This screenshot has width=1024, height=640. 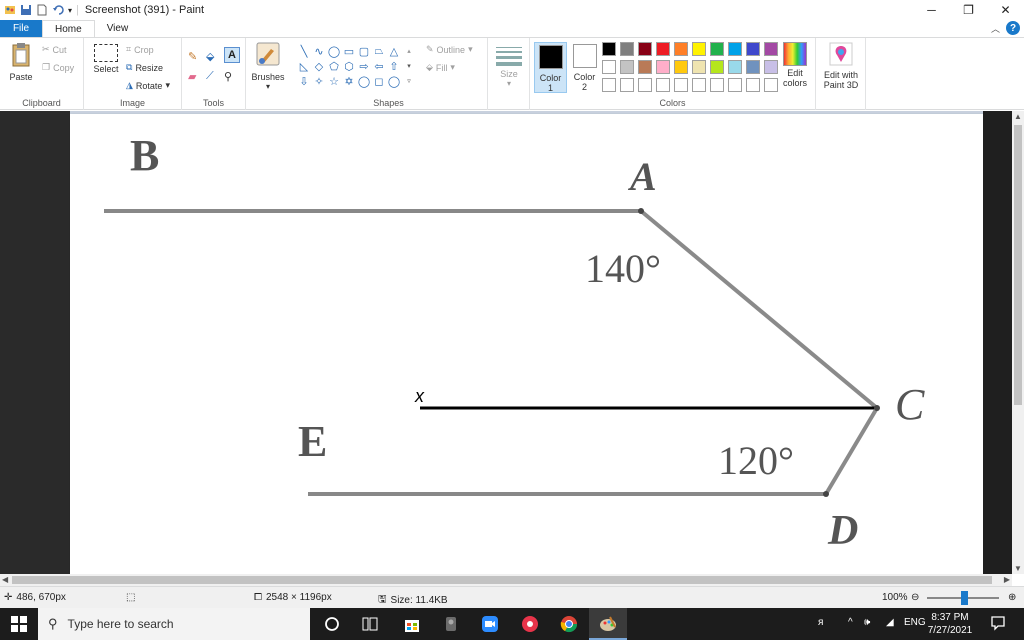 I want to click on color-palette, so click(x=691, y=68).